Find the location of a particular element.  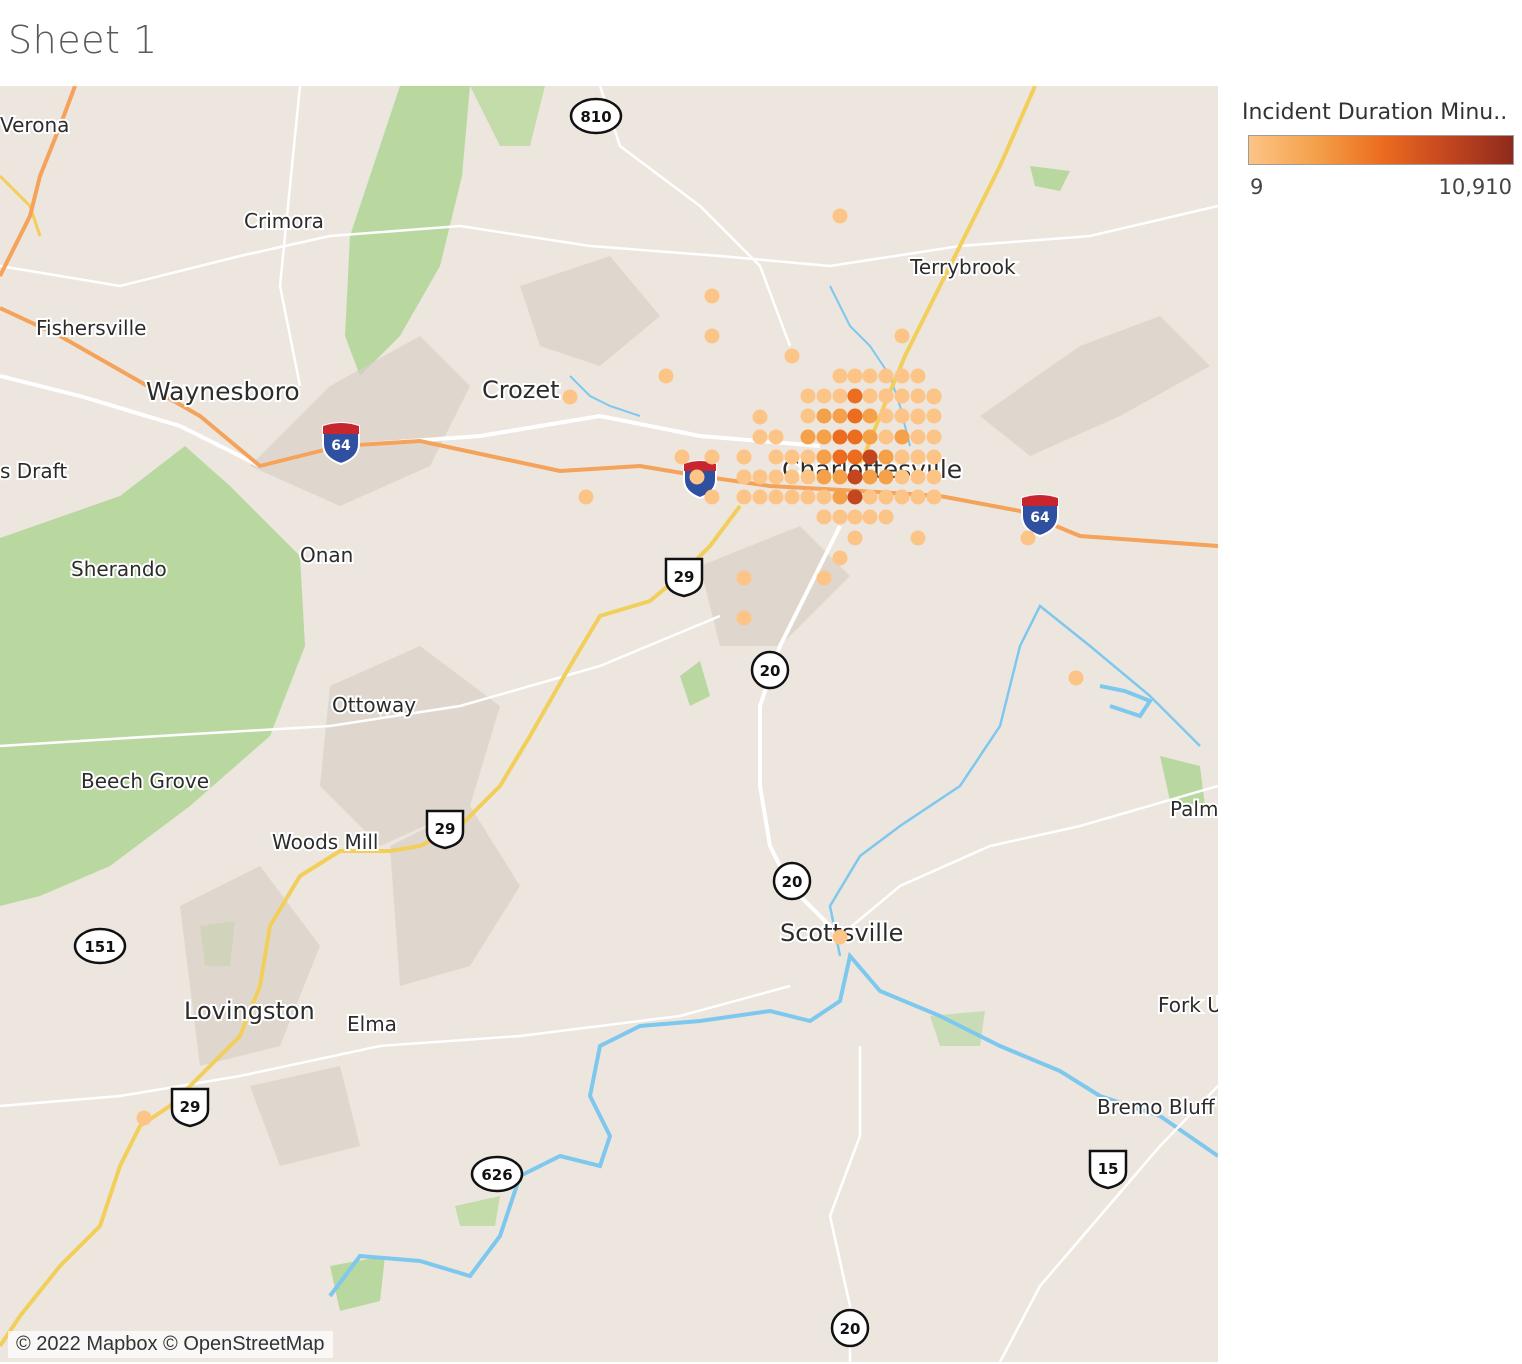

map-attribution: © 2022 Mapbox © OpenStreetMap is located at coordinates (170, 1344).